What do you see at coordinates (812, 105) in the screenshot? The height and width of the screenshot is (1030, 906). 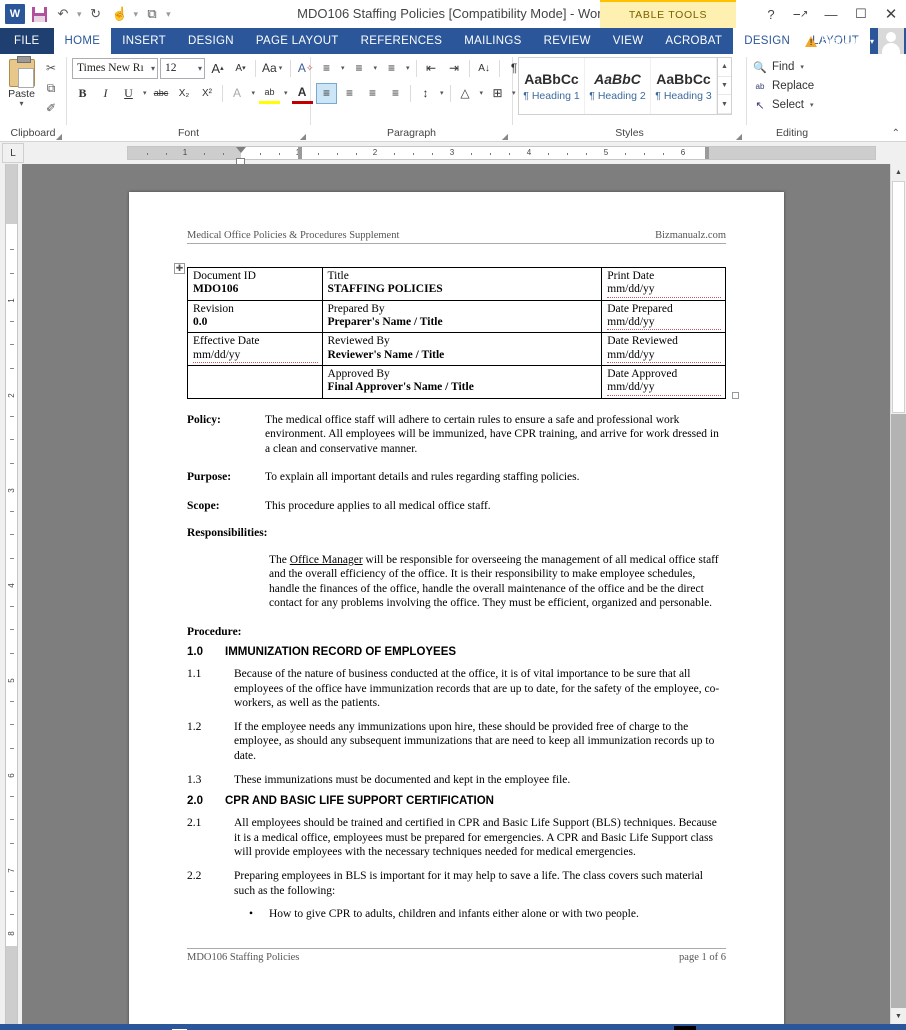 I see `select-caret-icon: ▾` at bounding box center [812, 105].